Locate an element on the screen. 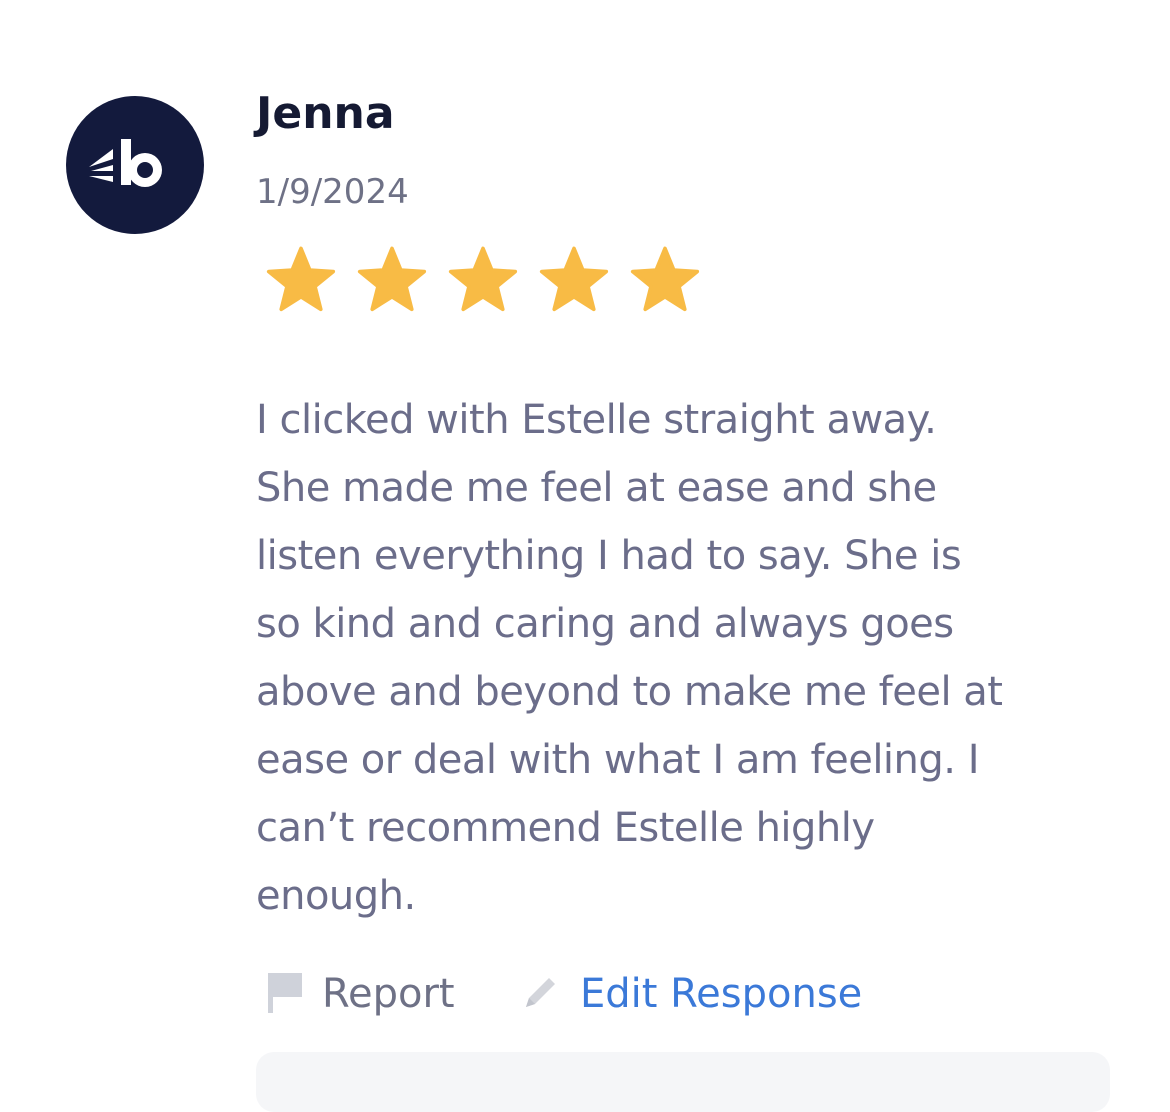  avatar is located at coordinates (135, 165).